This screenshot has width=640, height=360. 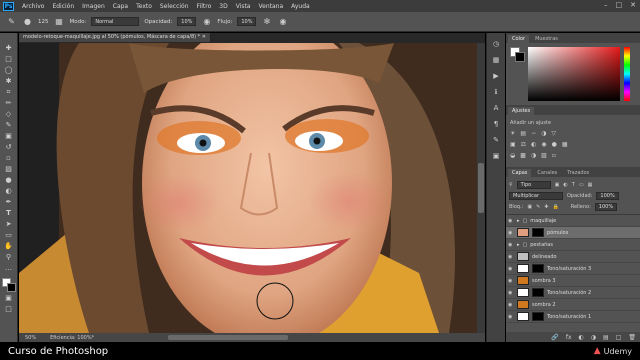 What do you see at coordinates (573, 293) in the screenshot?
I see `layer-row: ◉ Tono/saturación 2` at bounding box center [573, 293].